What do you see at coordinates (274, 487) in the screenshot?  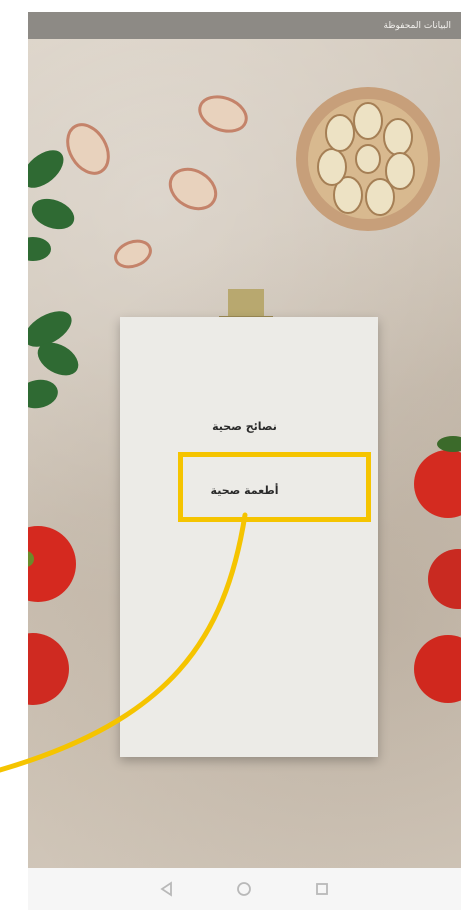 I see `highlight-box` at bounding box center [274, 487].